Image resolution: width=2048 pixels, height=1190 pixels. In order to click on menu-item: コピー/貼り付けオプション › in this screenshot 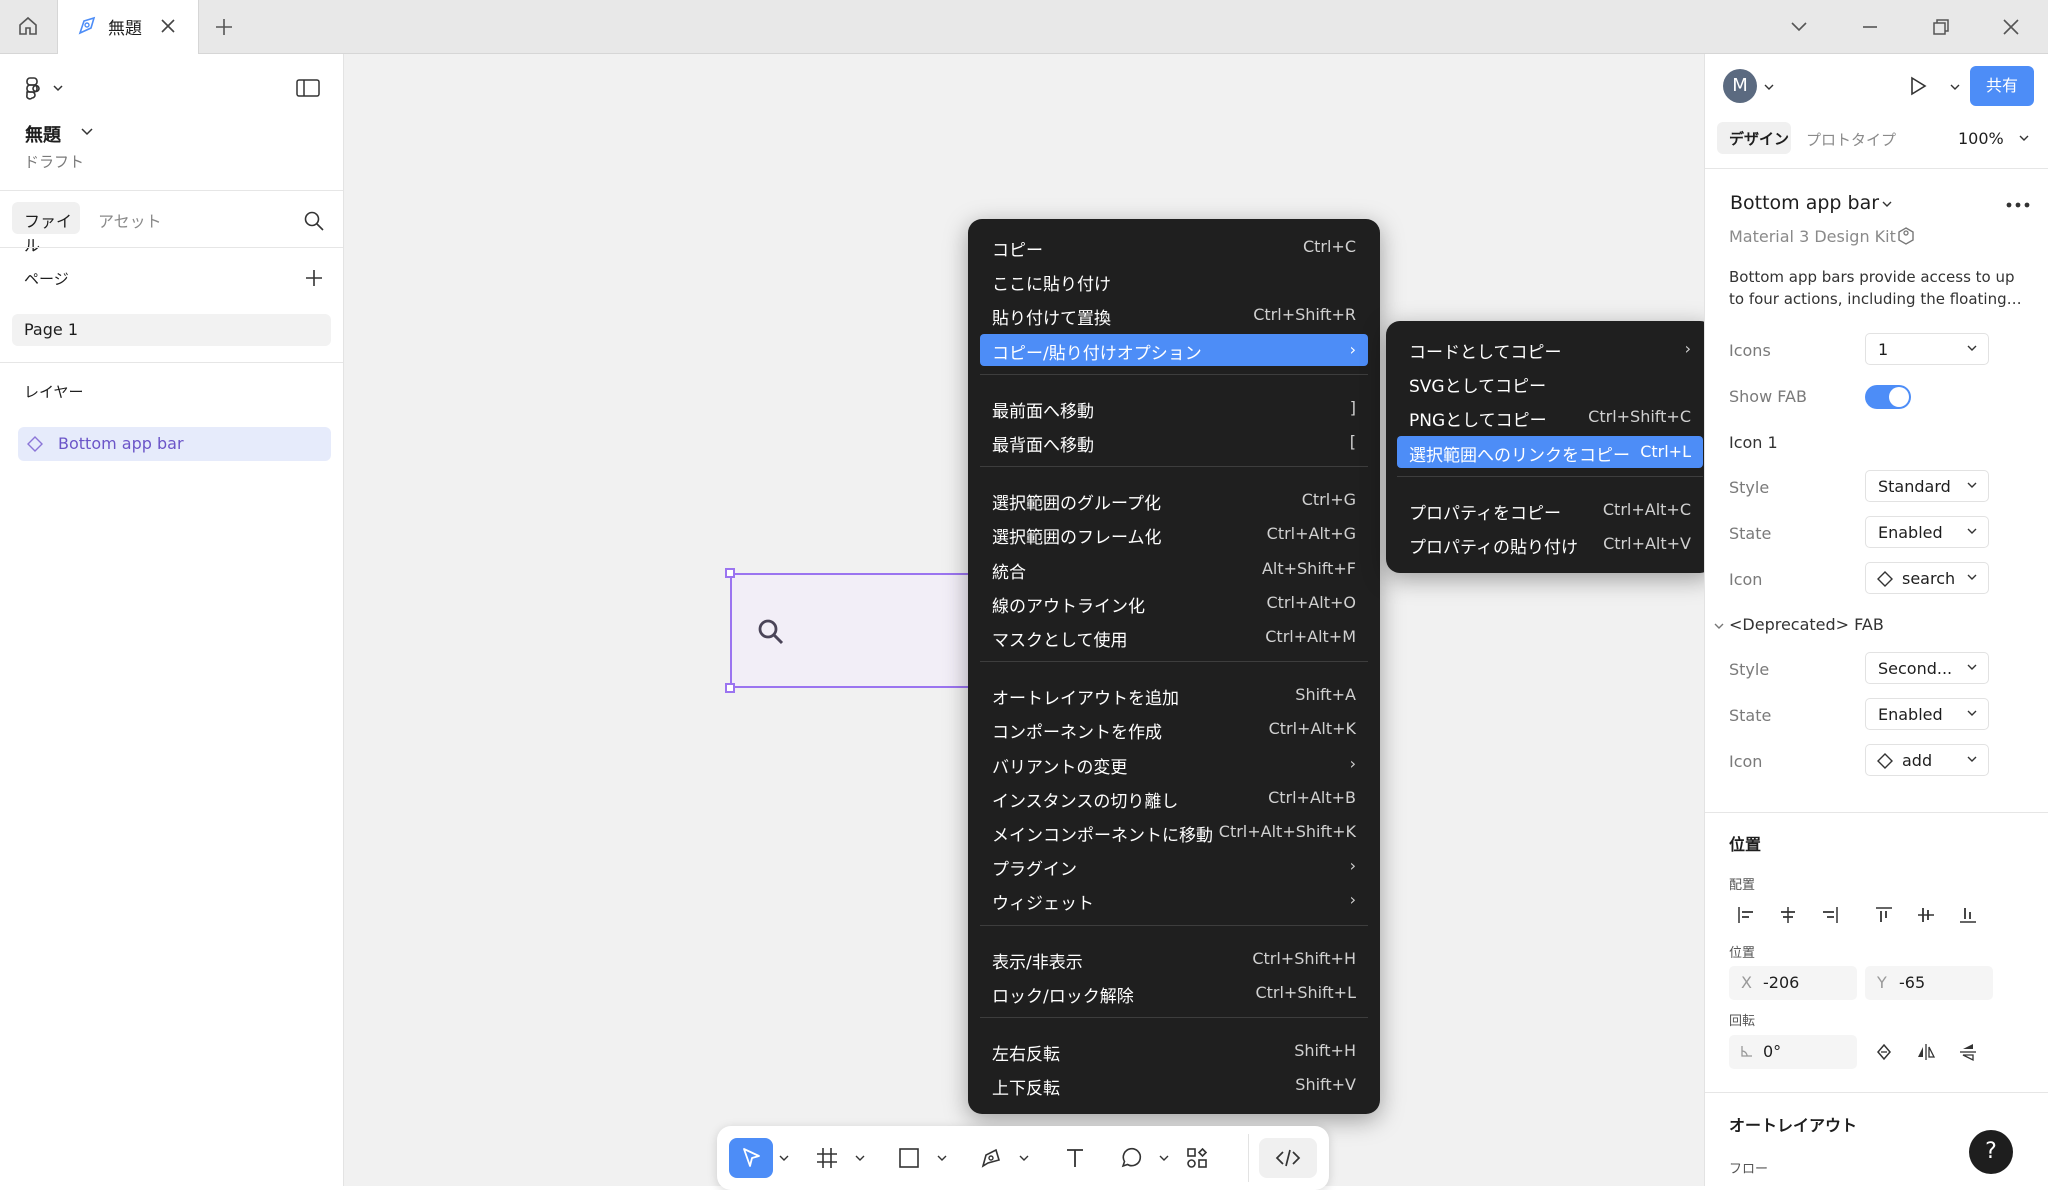, I will do `click(1174, 349)`.